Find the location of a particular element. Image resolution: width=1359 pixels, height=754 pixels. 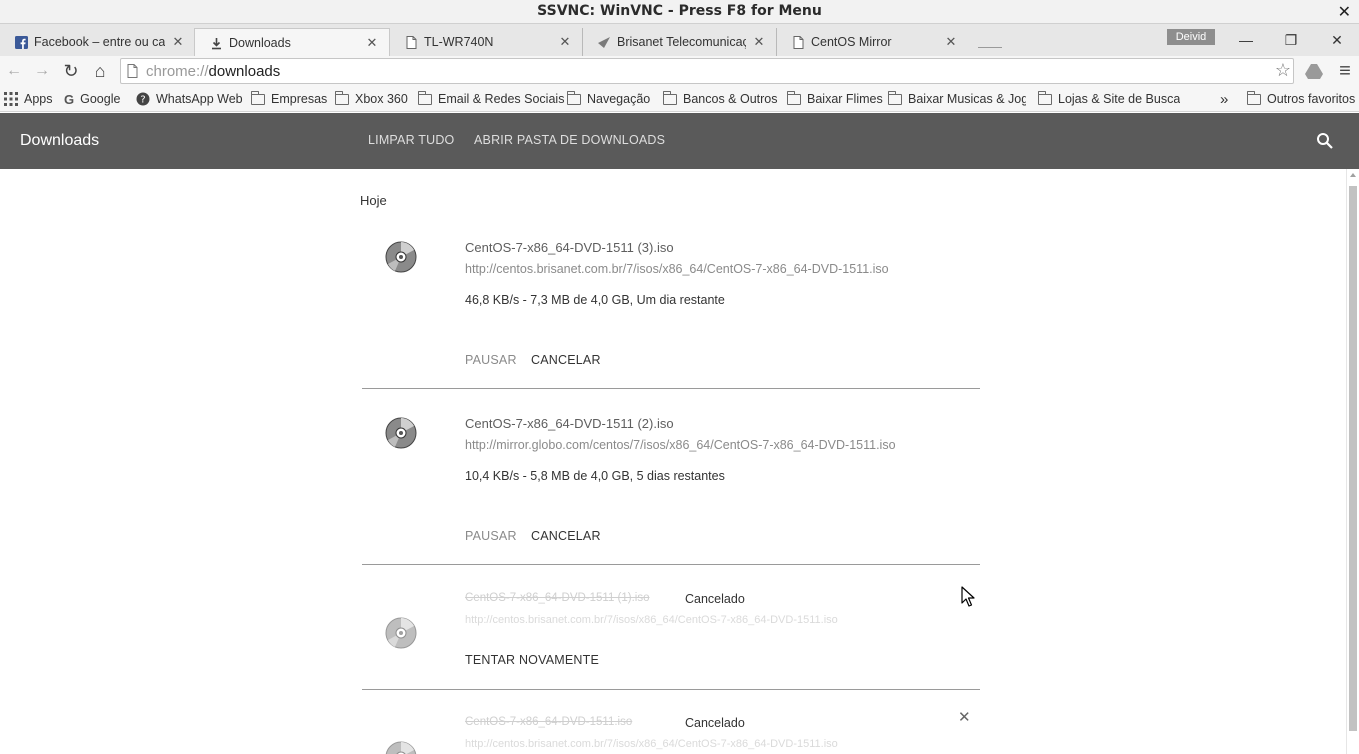

bookmark-label: Apps is located at coordinates (38, 99).